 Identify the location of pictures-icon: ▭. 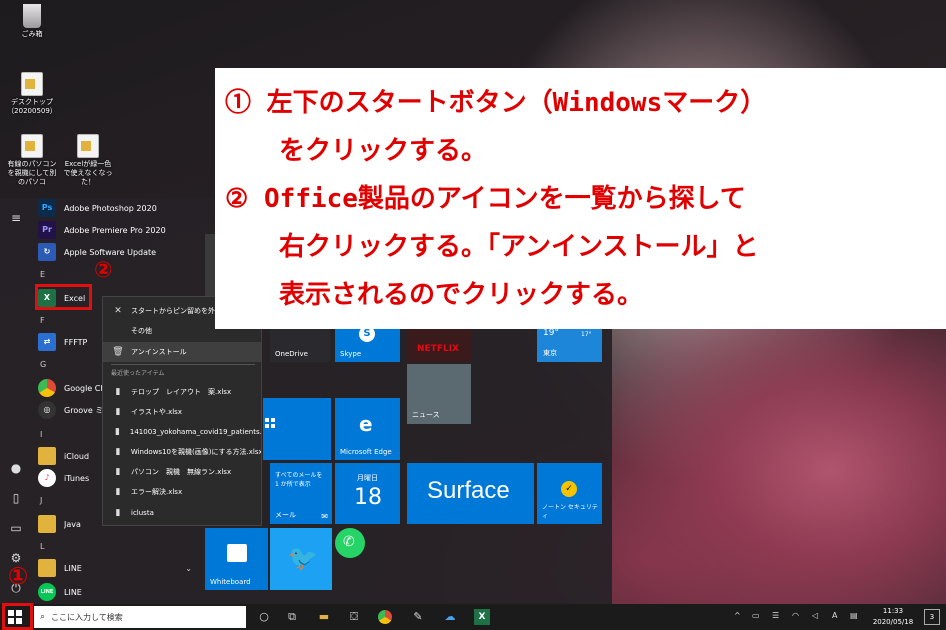
(16, 528).